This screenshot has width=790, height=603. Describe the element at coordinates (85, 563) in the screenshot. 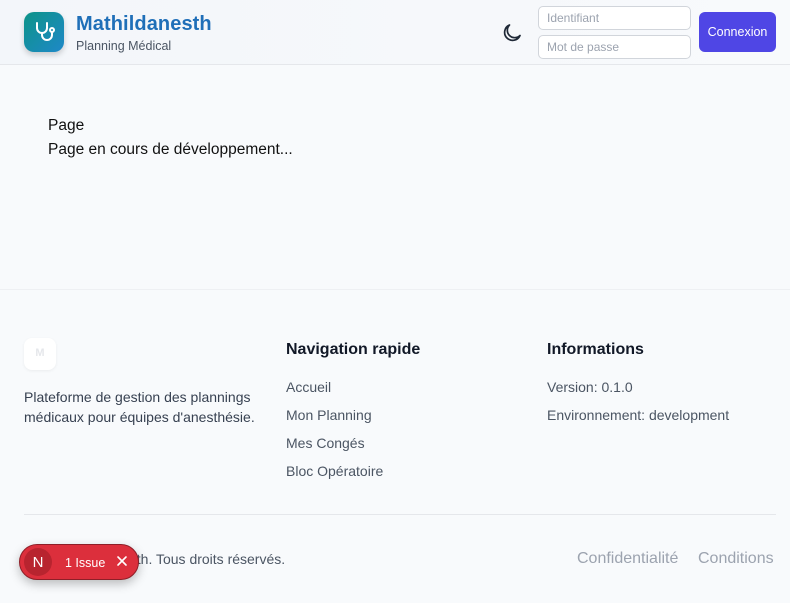

I see `issue-count: 1 Issue` at that location.